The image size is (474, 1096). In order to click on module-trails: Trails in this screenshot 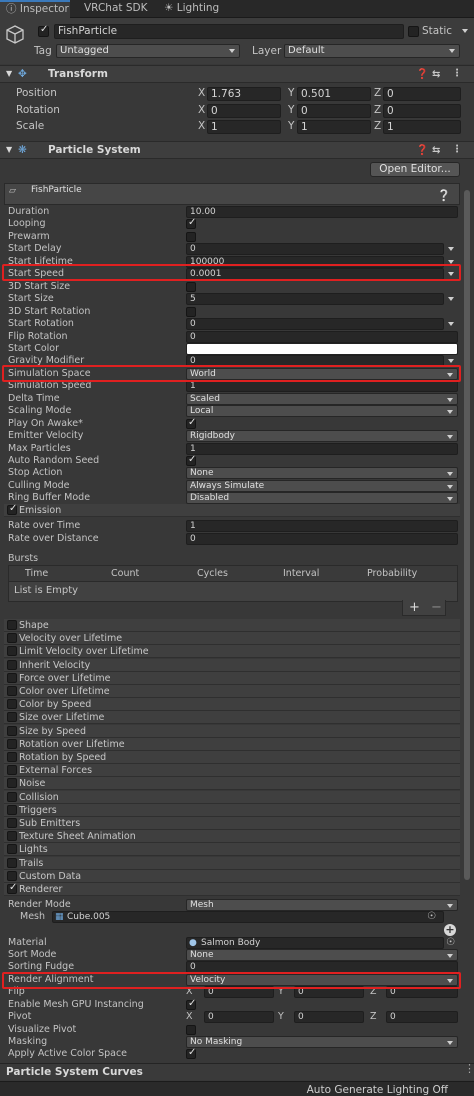, I will do `click(232, 863)`.